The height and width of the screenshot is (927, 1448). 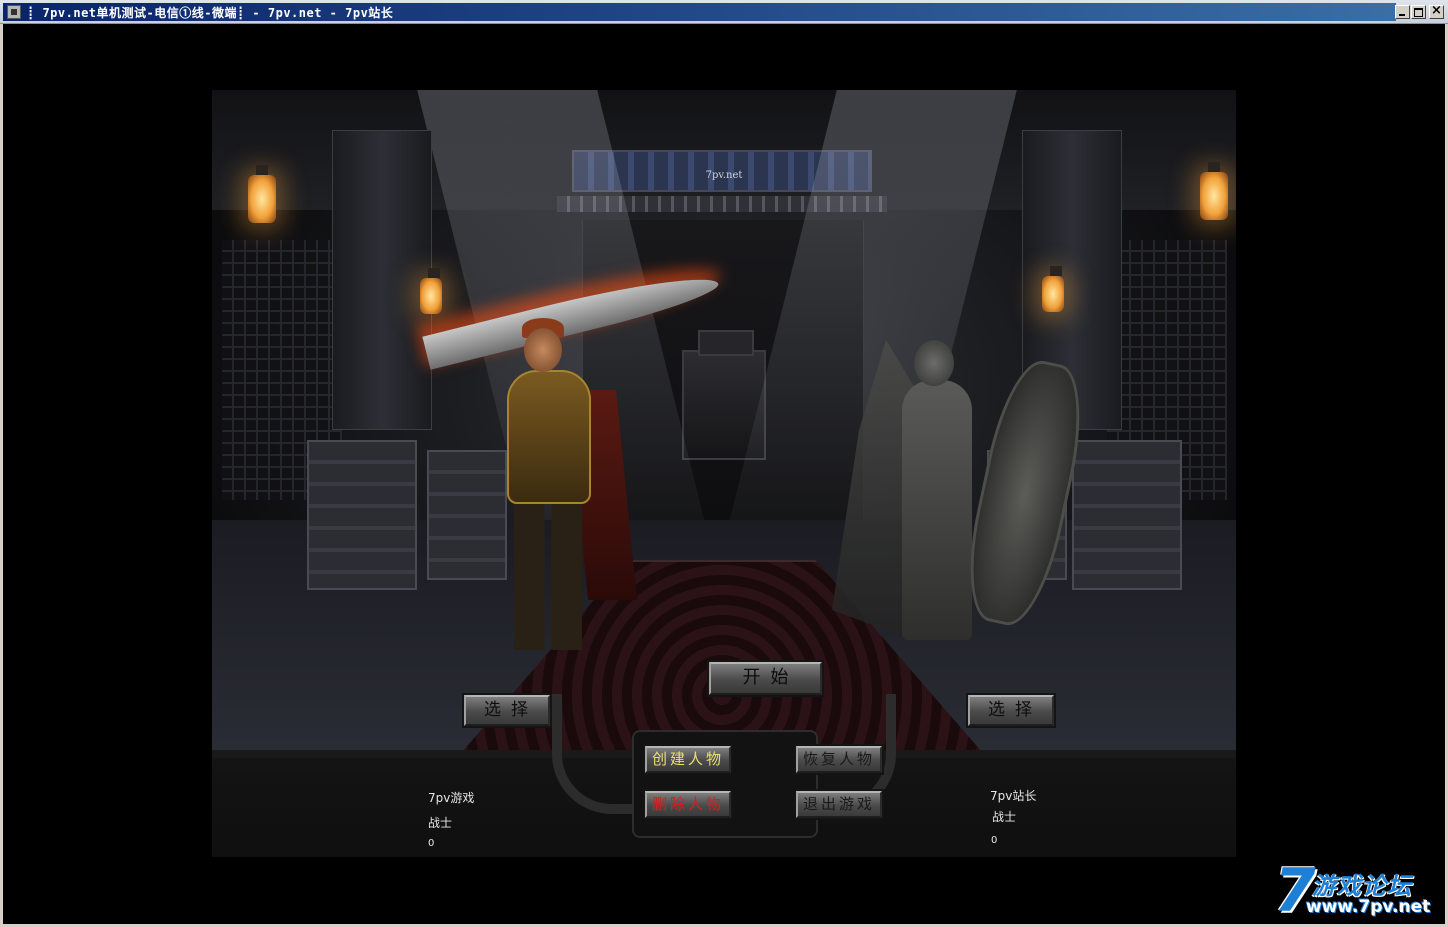 I want to click on minimize-button, so click(x=1402, y=12).